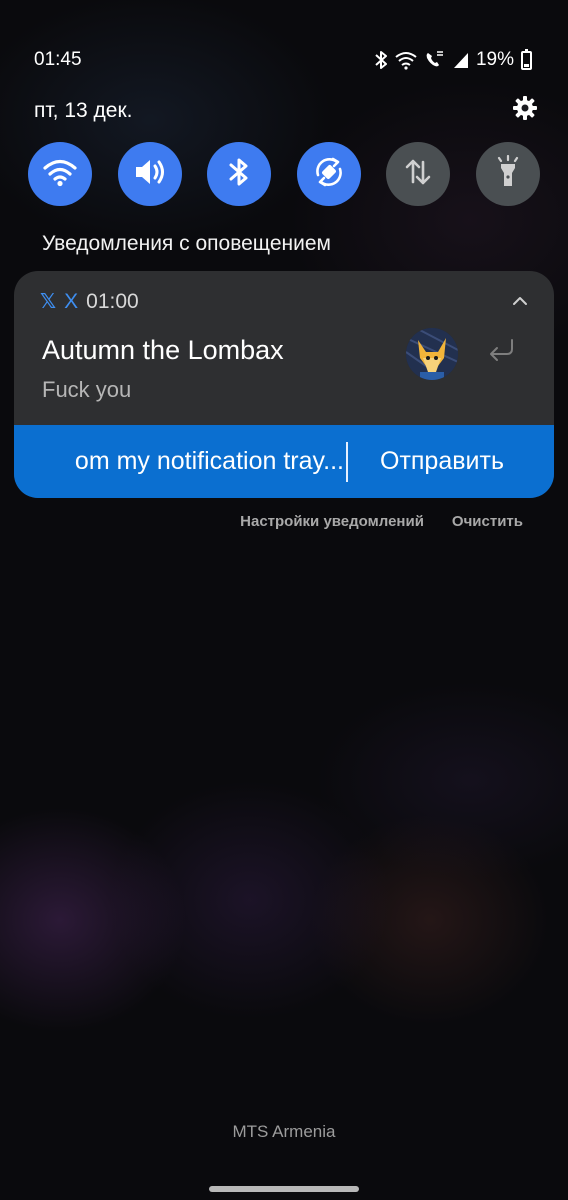  I want to click on date-label: пт, 13 дек., so click(83, 111).